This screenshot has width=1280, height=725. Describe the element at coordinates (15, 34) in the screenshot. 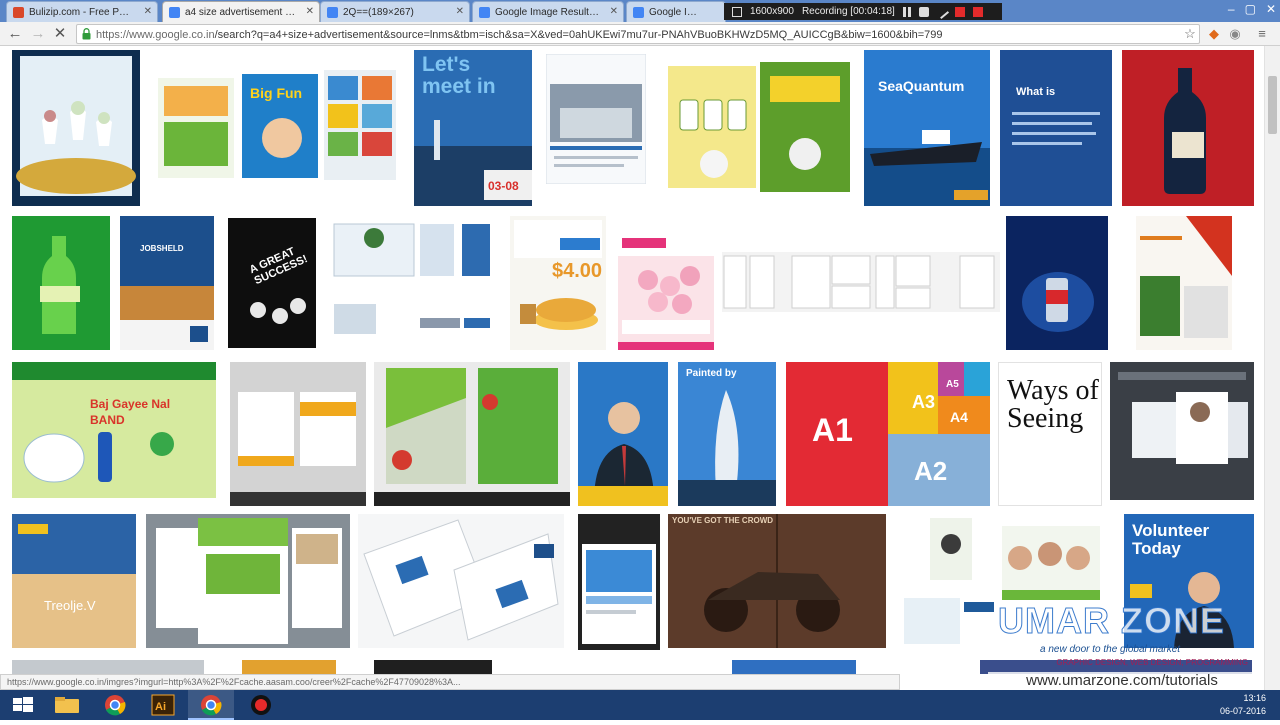

I see `back-icon: ←` at that location.